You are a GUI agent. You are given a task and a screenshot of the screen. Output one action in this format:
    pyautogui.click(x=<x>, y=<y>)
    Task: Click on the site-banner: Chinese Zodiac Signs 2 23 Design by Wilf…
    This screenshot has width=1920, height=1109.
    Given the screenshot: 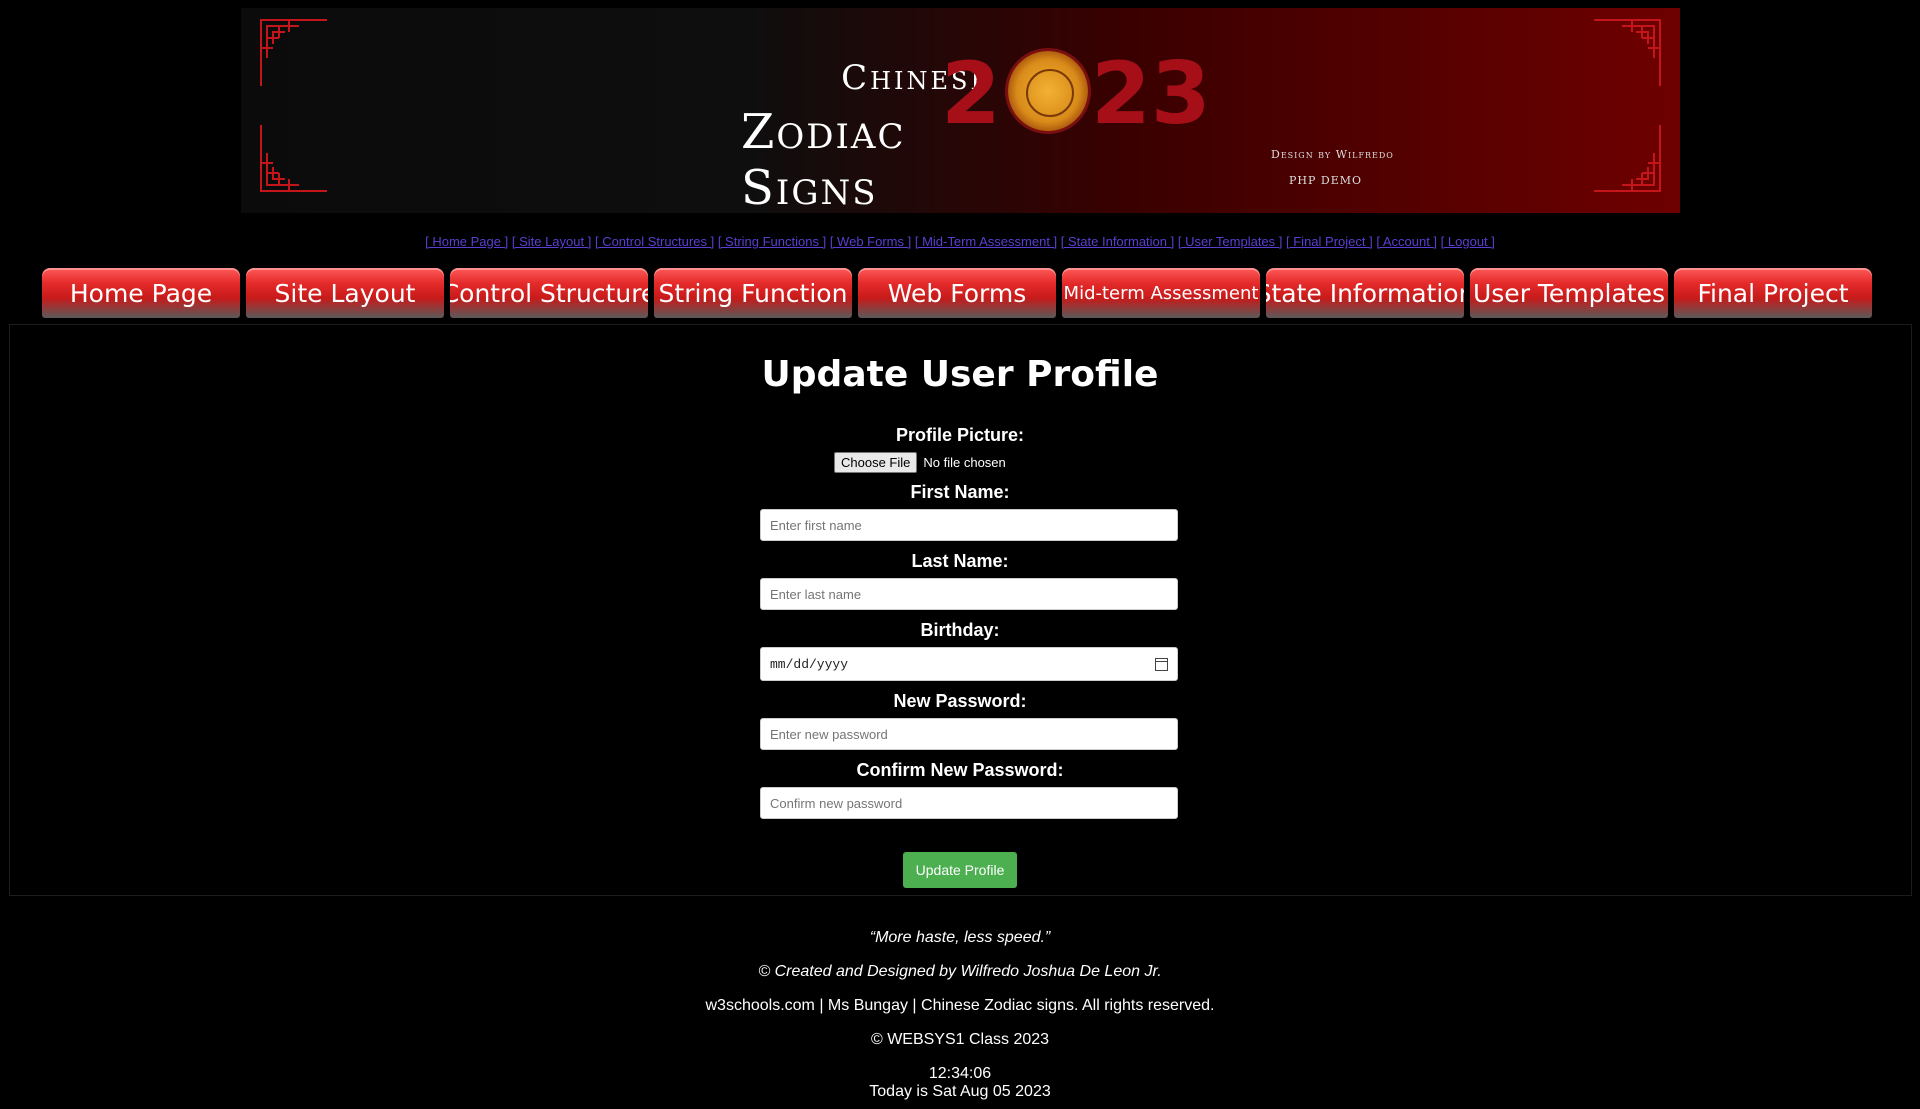 What is the action you would take?
    pyautogui.click(x=960, y=110)
    